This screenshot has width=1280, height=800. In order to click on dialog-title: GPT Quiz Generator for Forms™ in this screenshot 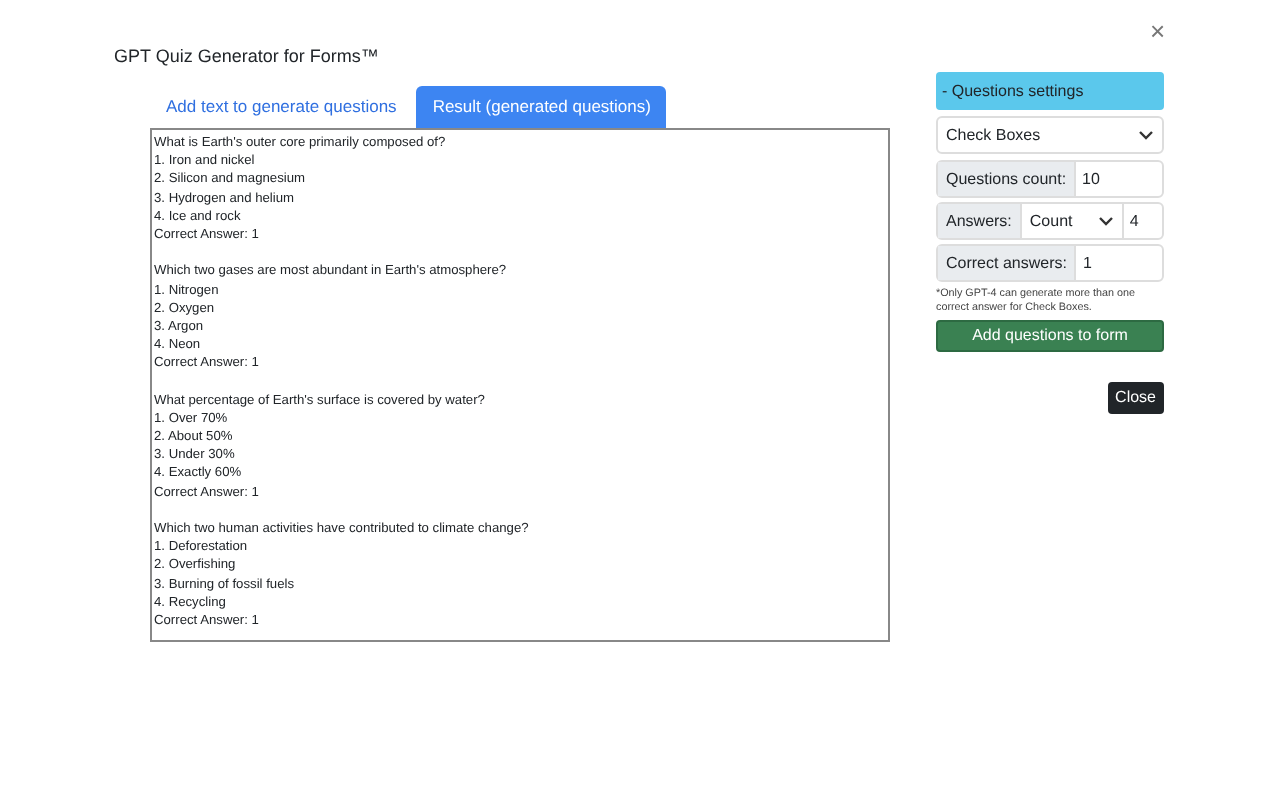, I will do `click(246, 56)`.